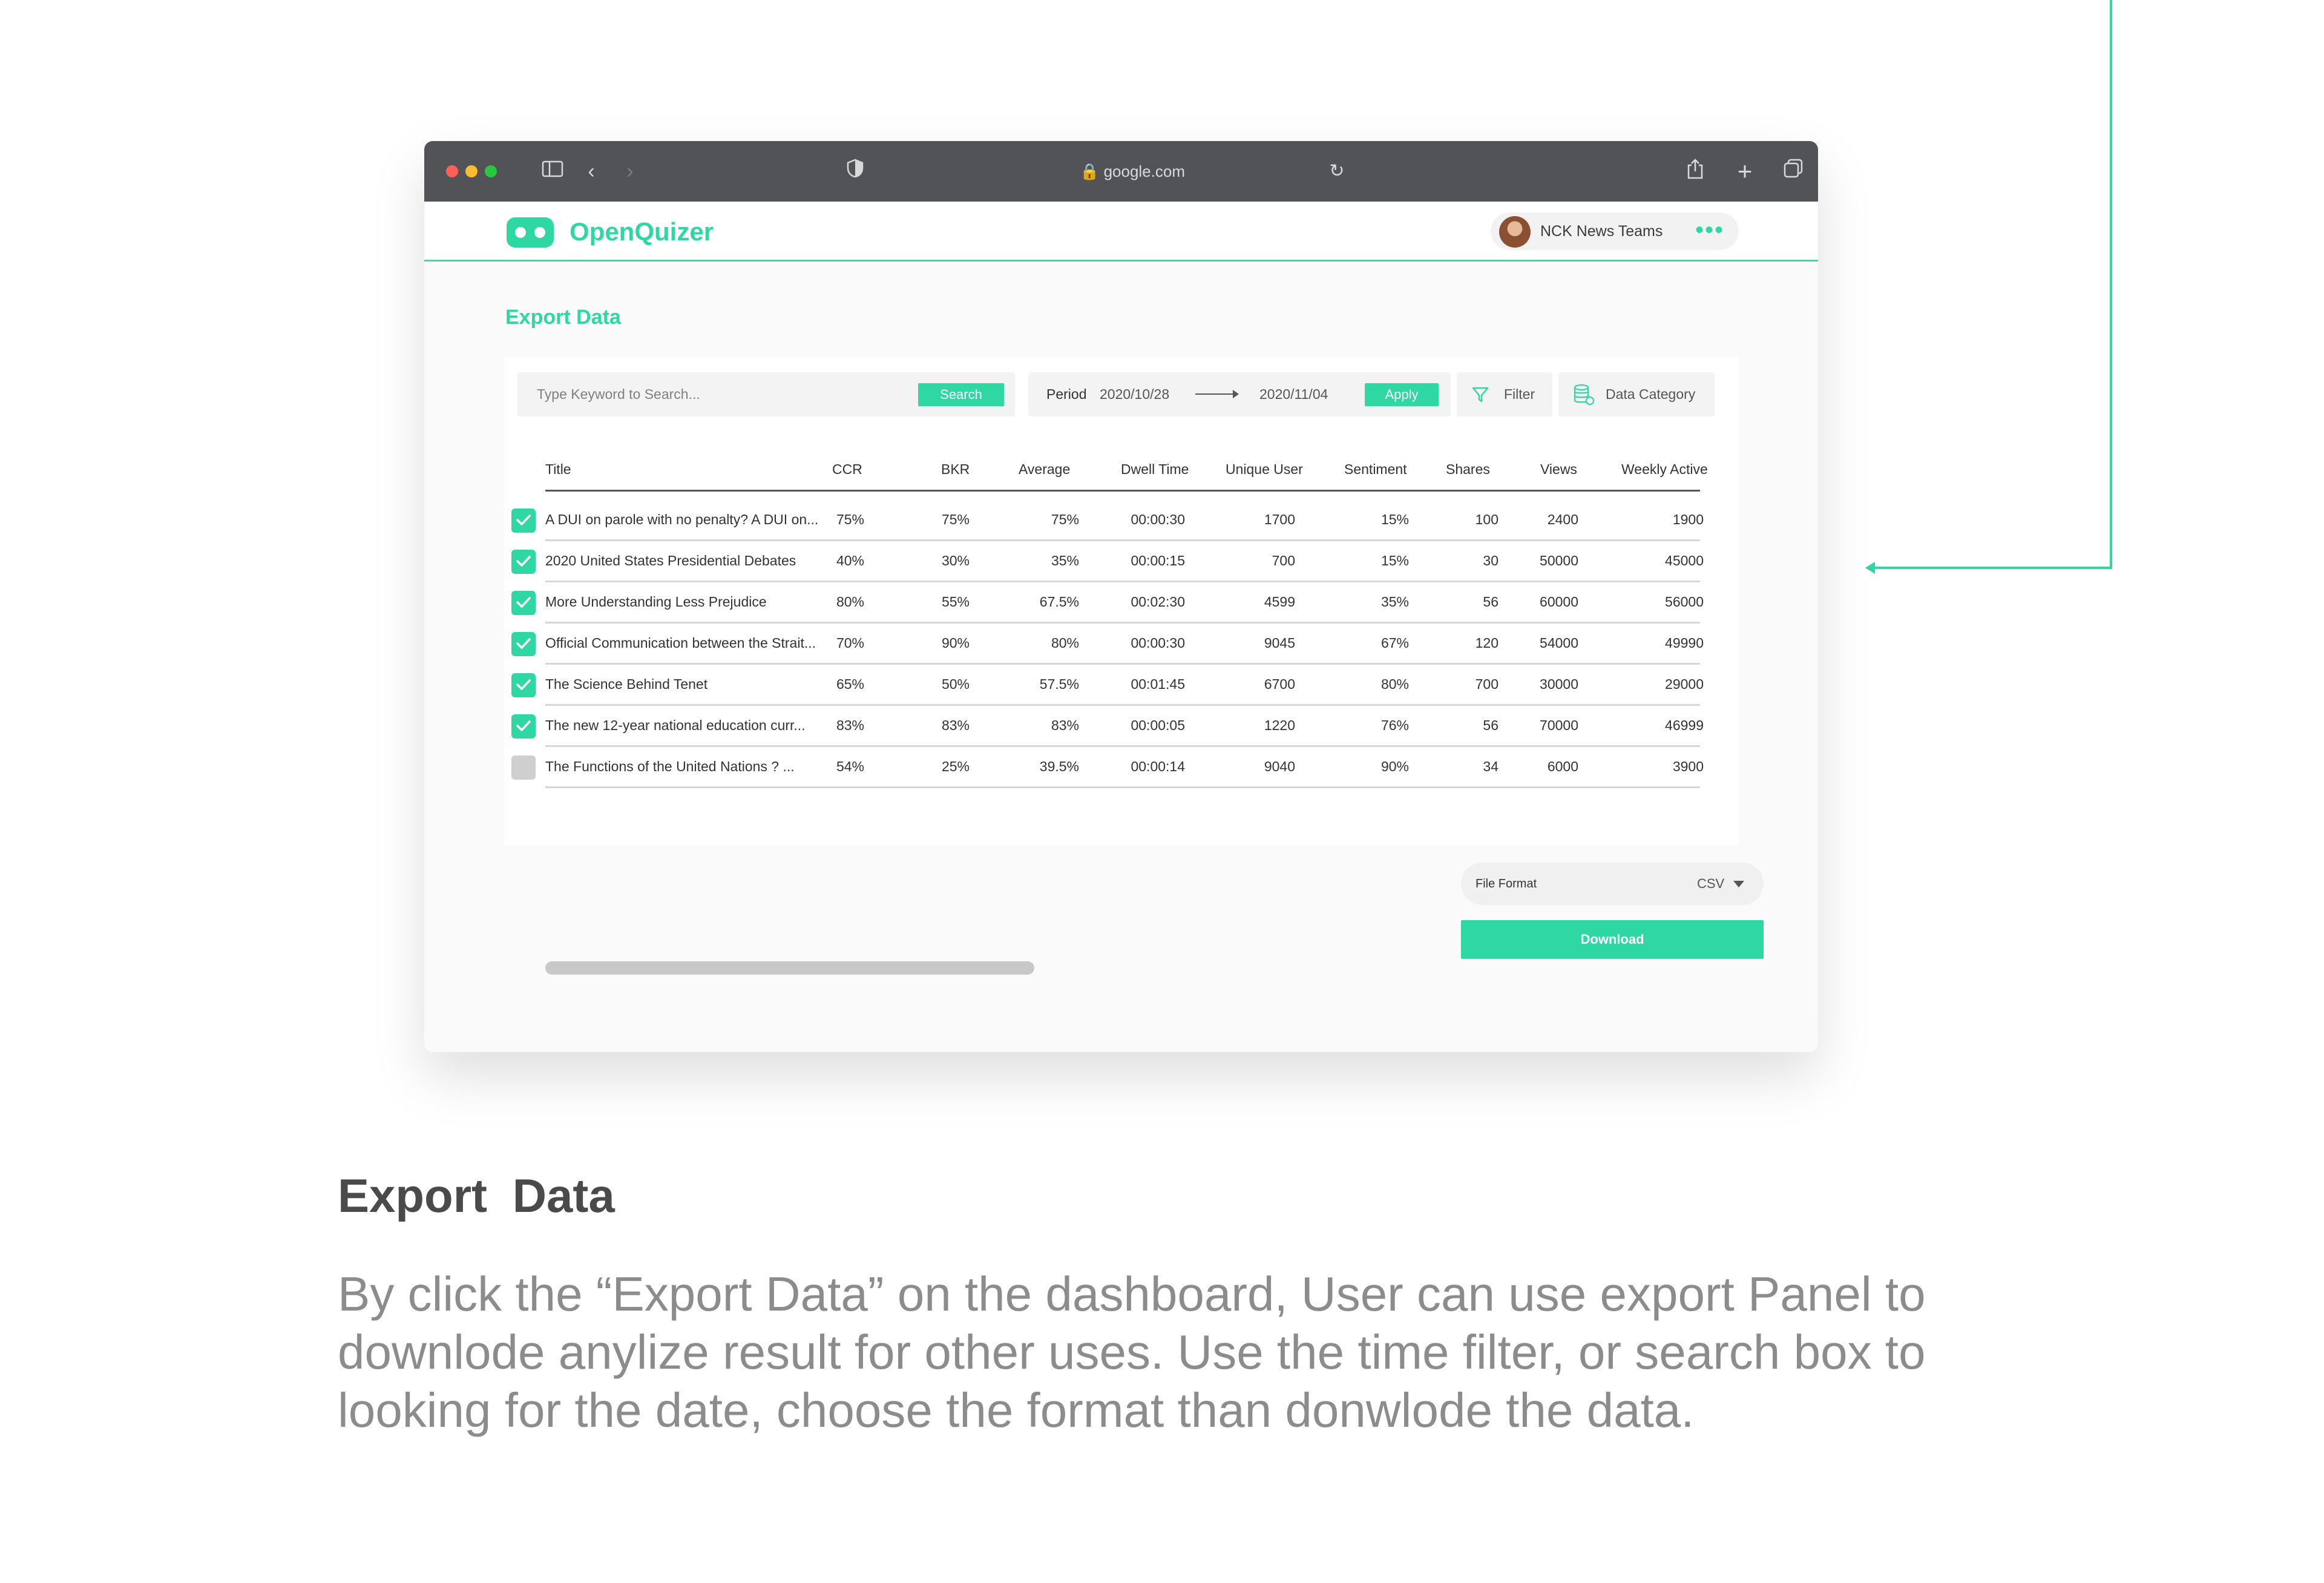 The height and width of the screenshot is (1583, 2324). I want to click on cell-views: 70000, so click(1559, 725).